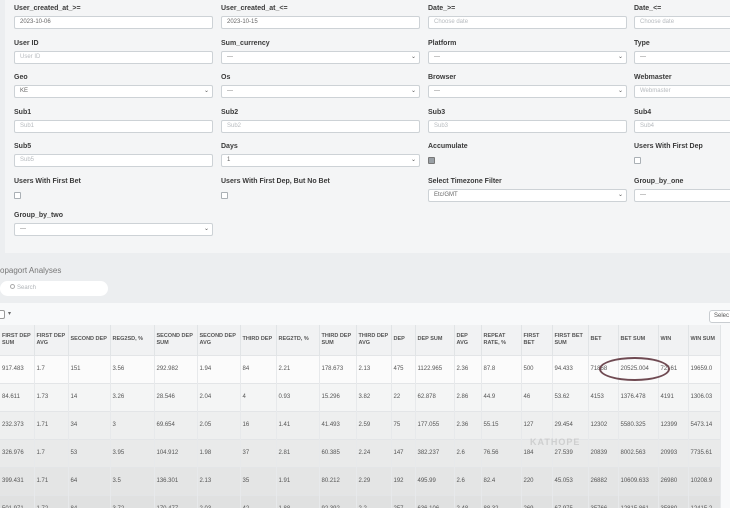 Image resolution: width=730 pixels, height=508 pixels. I want to click on field-label: User_created_at_<=, so click(254, 8).